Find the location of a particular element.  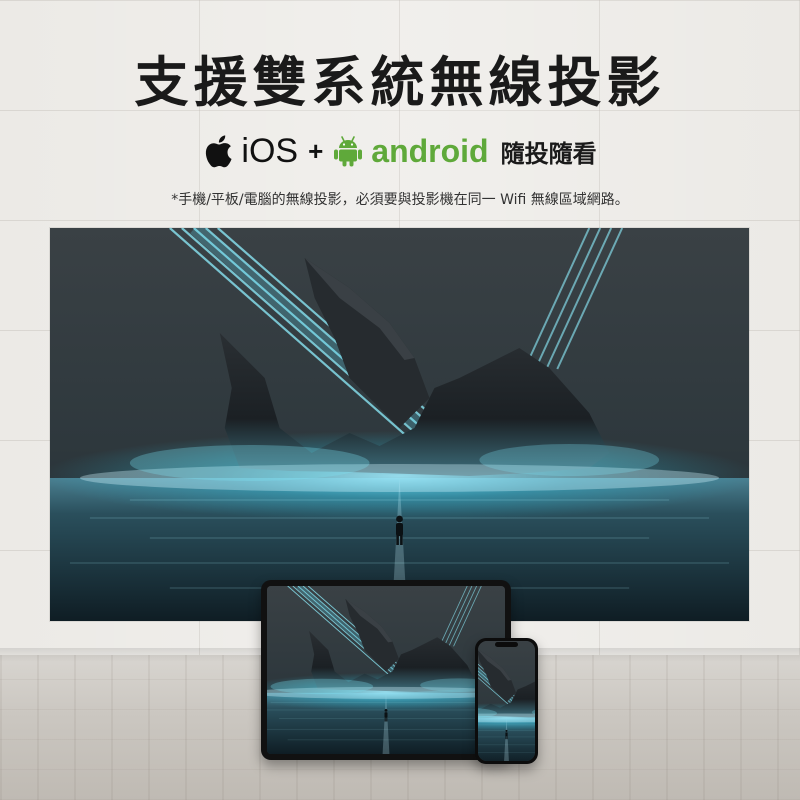

android-robot-icon is located at coordinates (348, 151).